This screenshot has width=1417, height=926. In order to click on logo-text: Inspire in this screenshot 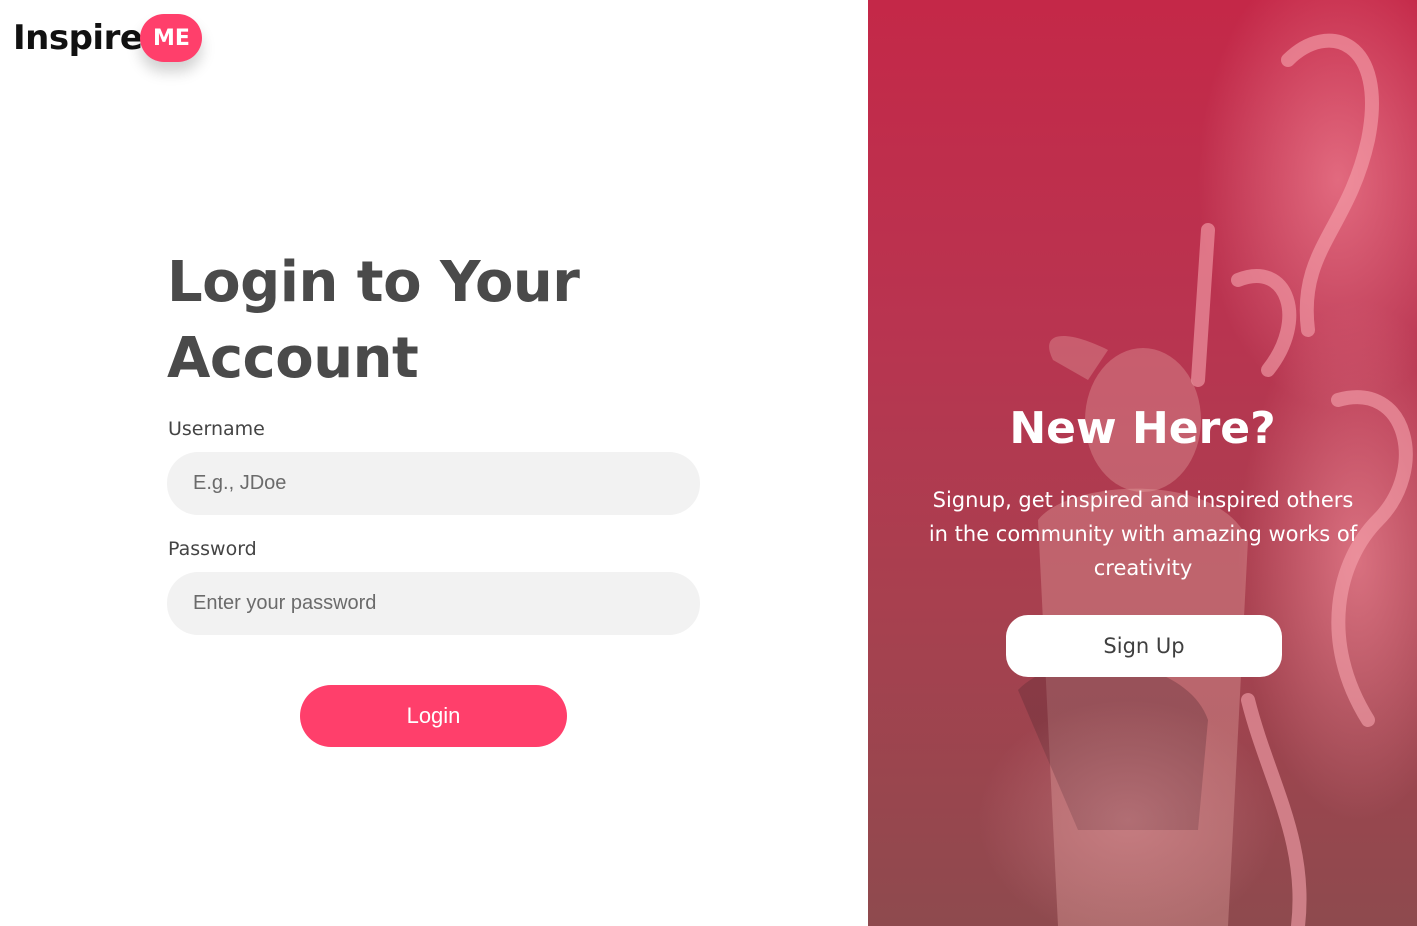, I will do `click(78, 38)`.